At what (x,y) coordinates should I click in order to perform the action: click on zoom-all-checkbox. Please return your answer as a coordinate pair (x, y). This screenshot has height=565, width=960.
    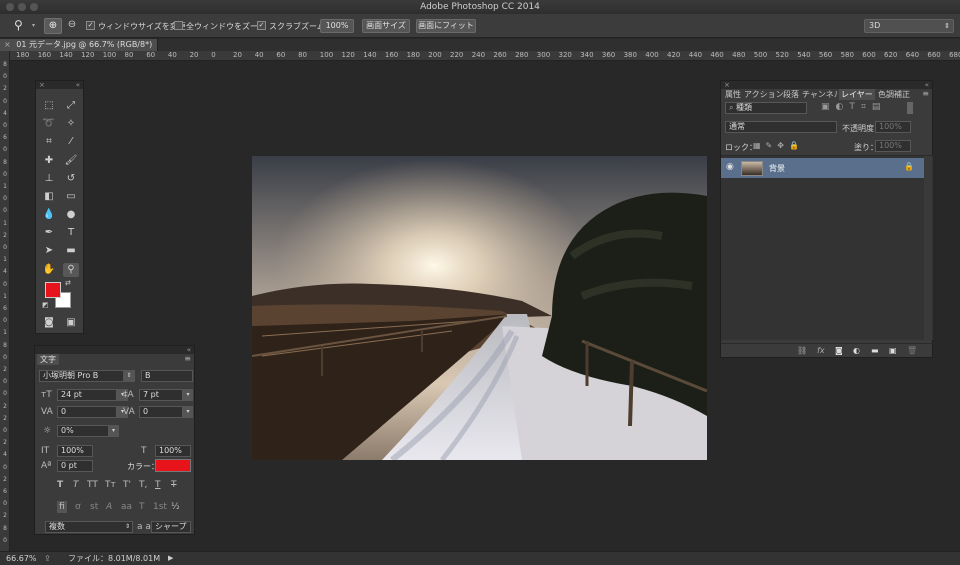
    Looking at the image, I should click on (178, 25).